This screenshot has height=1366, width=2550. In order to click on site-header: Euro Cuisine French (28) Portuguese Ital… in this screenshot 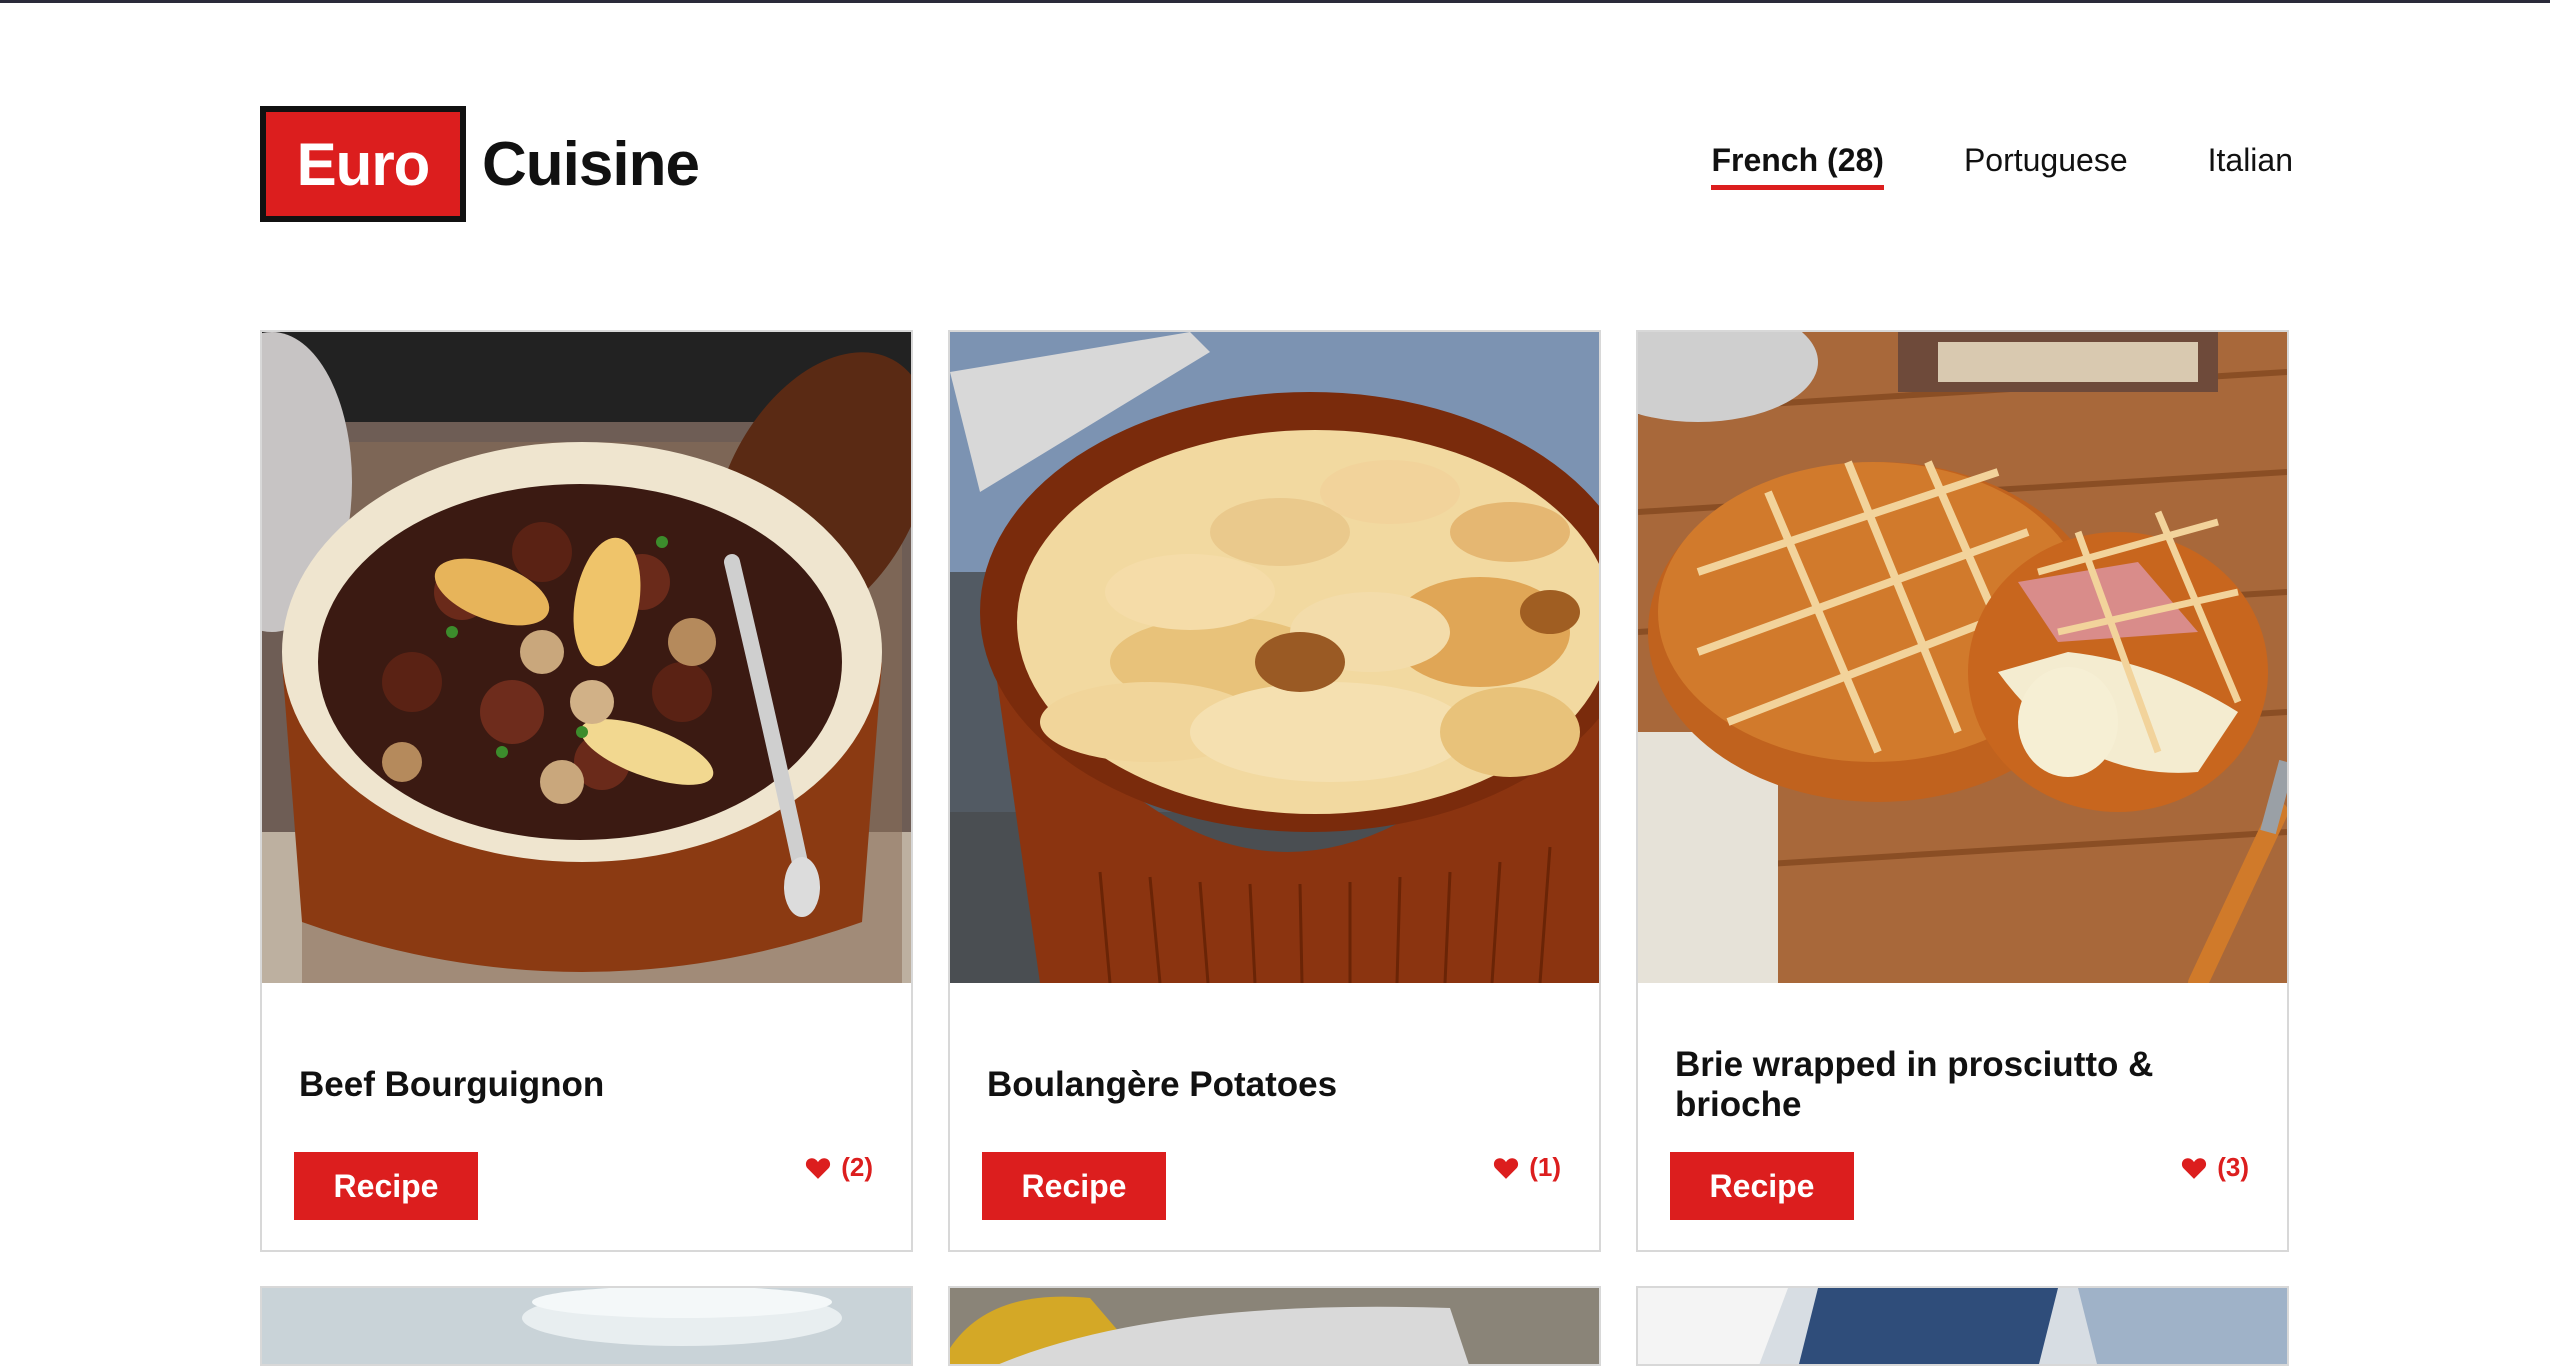, I will do `click(1276, 164)`.